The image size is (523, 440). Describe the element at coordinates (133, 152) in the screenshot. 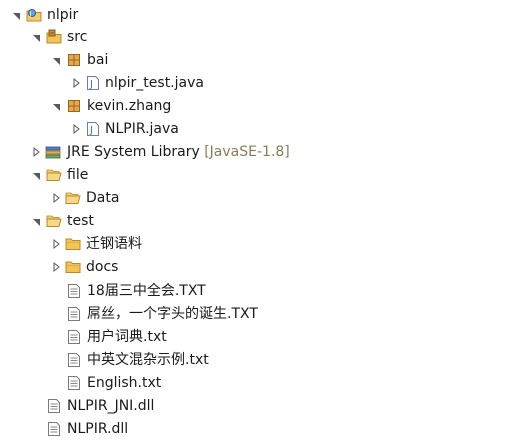

I see `library-name: JRE System Library` at that location.